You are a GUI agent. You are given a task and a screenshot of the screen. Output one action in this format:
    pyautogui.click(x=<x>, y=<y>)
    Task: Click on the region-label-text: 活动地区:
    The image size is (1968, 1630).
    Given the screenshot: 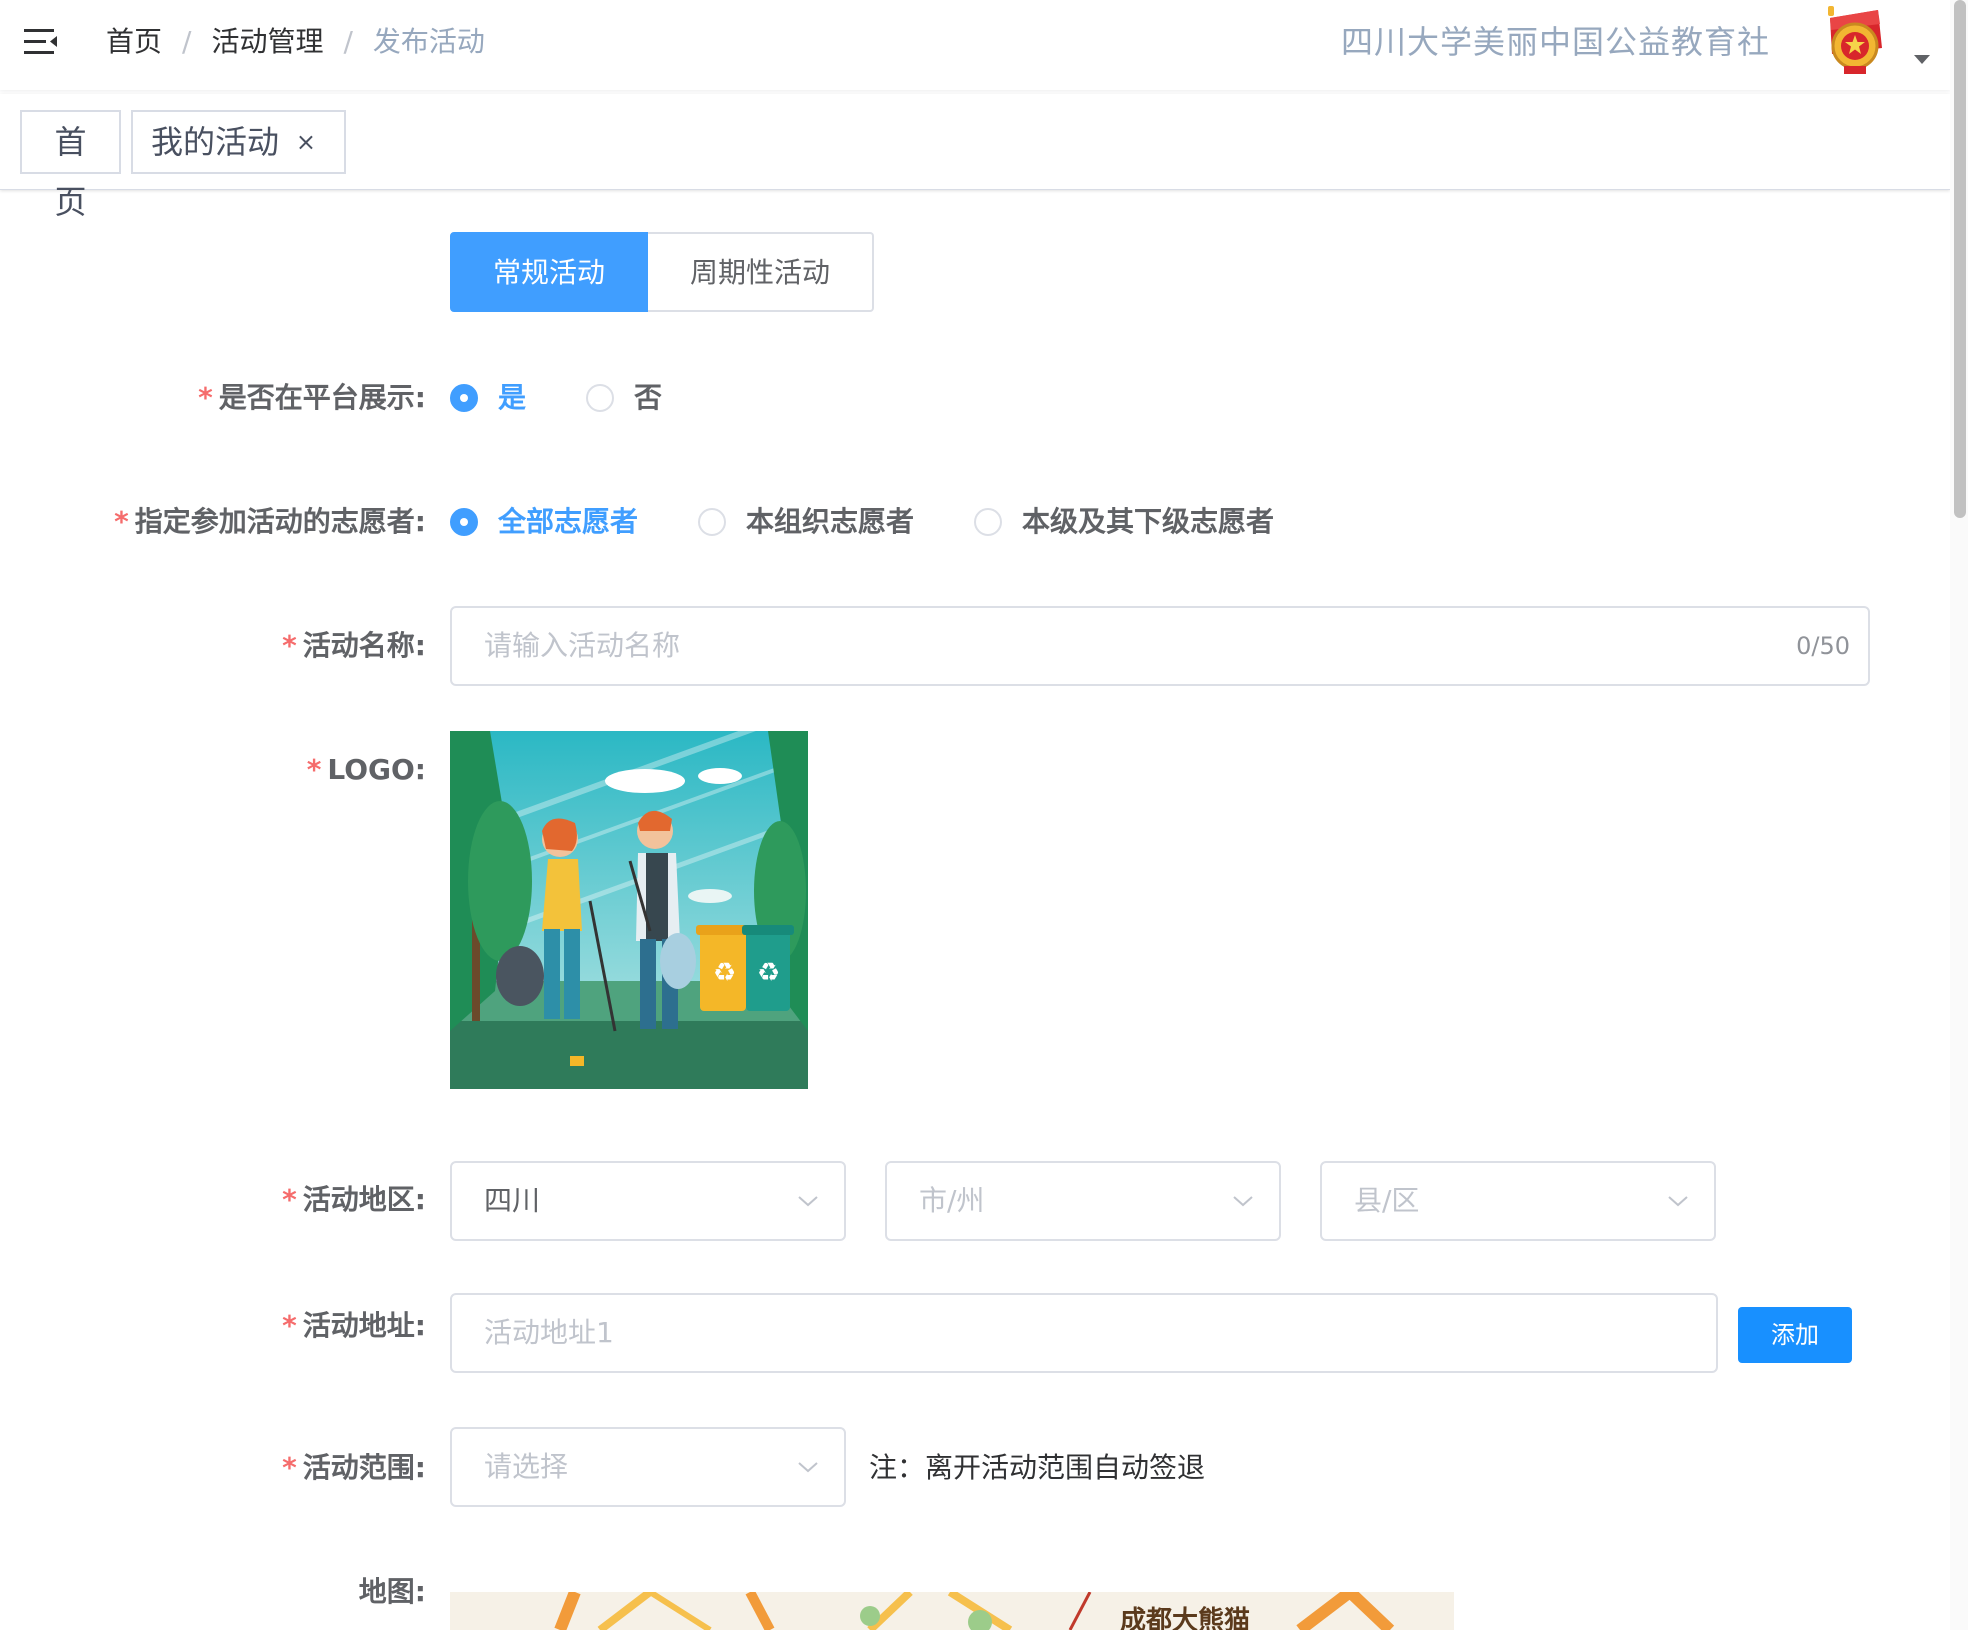 What is the action you would take?
    pyautogui.click(x=364, y=1199)
    